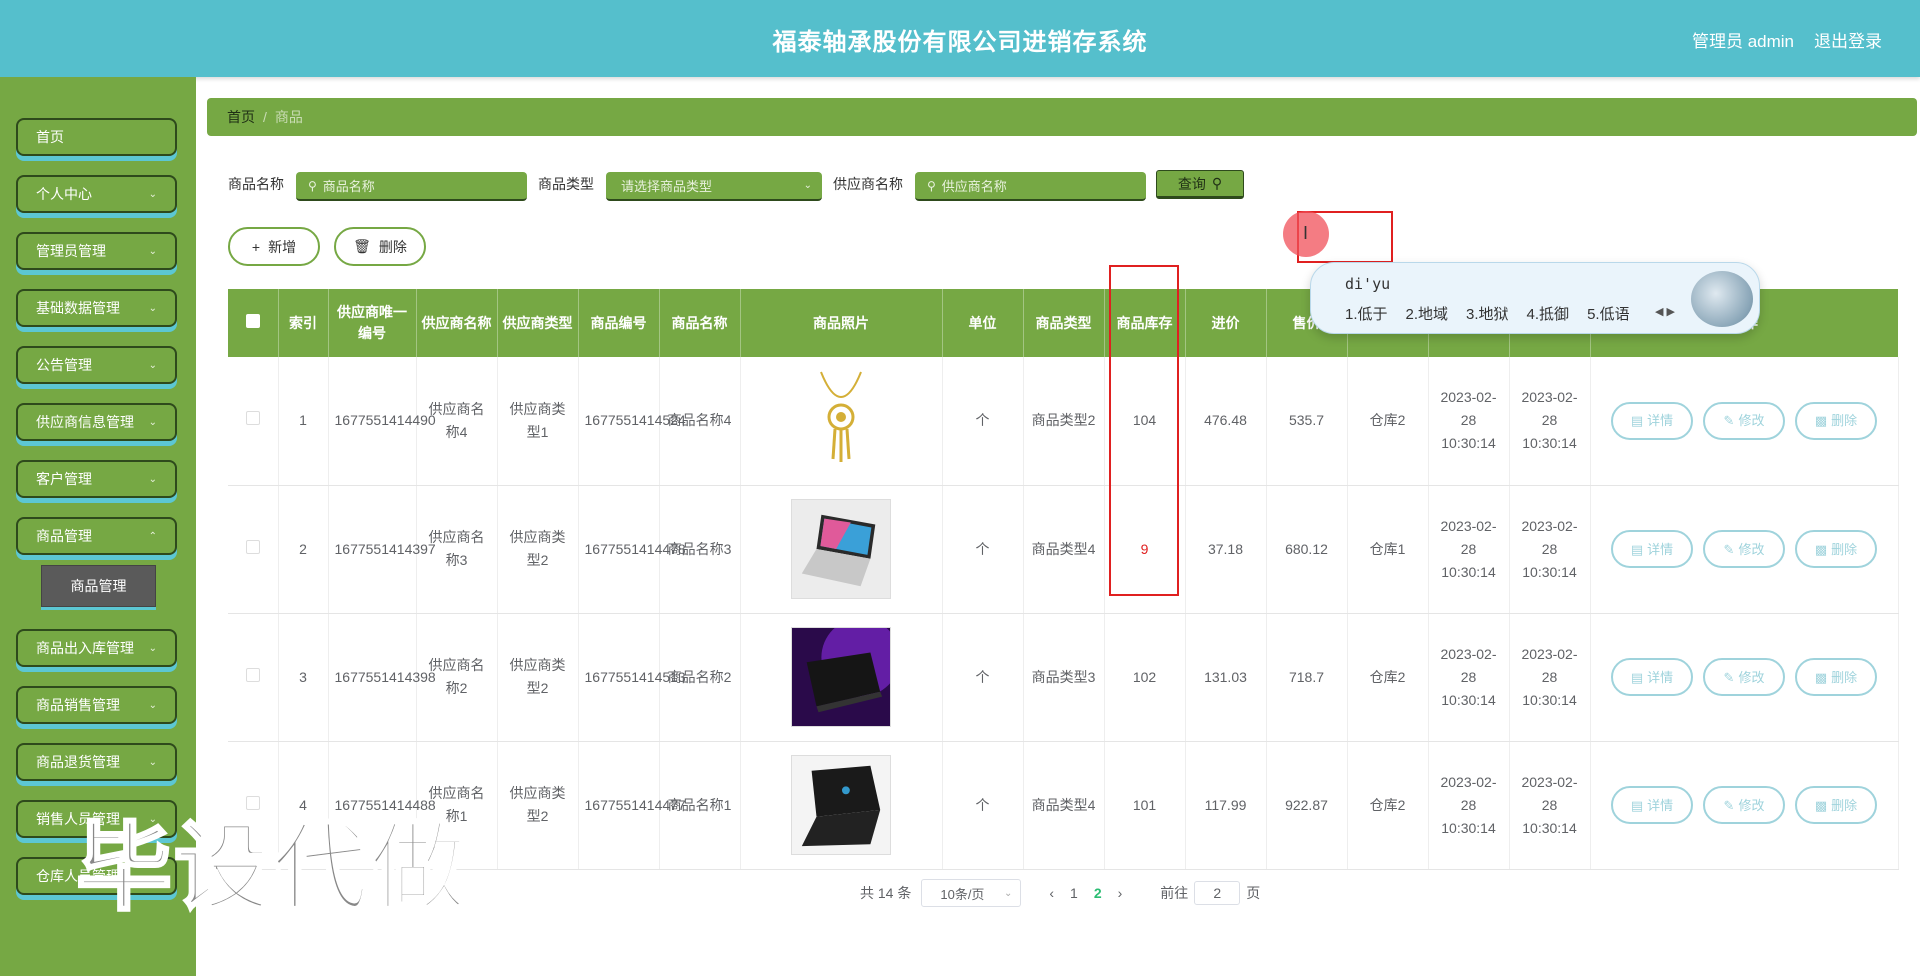 The height and width of the screenshot is (976, 1920). Describe the element at coordinates (1660, 421) in the screenshot. I see `detail-label: 详情` at that location.